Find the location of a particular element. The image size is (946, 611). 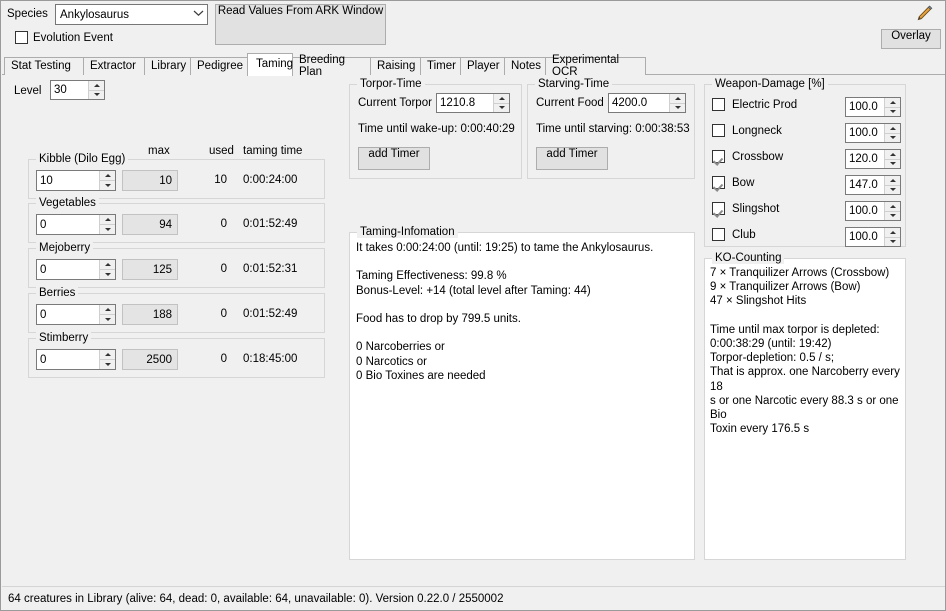

taming-information-group-title: Taming-Infomation is located at coordinates (407, 232).